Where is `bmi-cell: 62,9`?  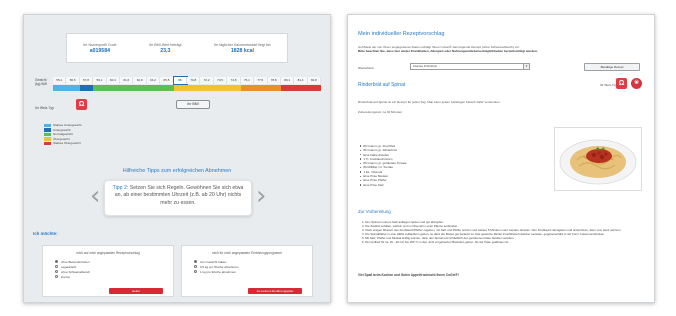
bmi-cell: 62,9 is located at coordinates (140, 80).